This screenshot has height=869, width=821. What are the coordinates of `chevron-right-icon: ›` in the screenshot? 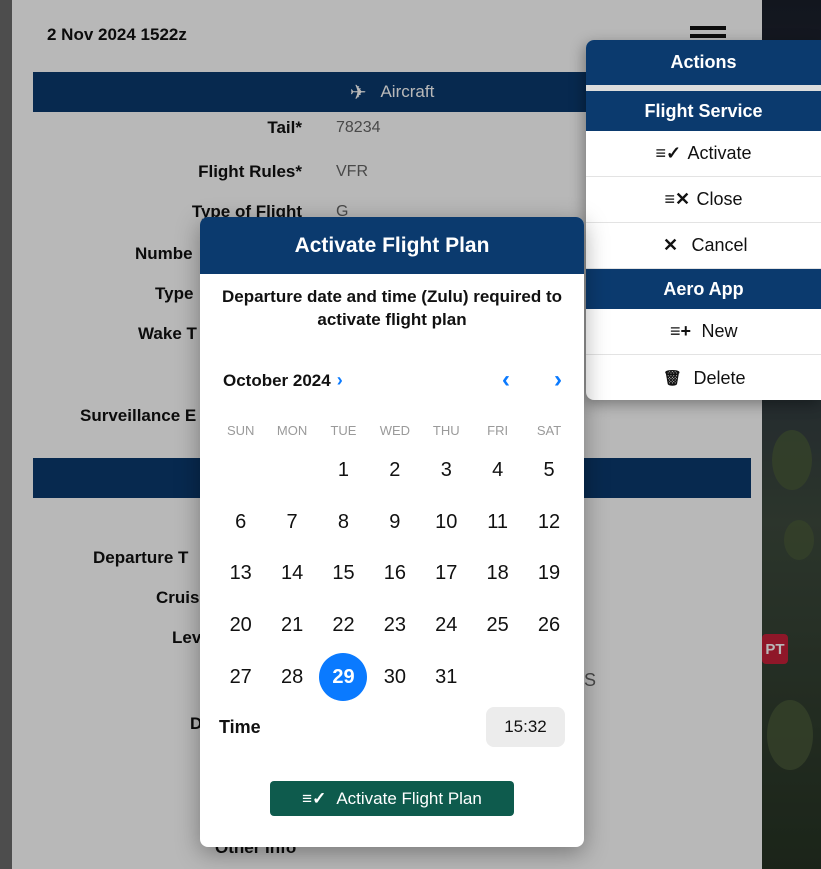 It's located at (339, 380).